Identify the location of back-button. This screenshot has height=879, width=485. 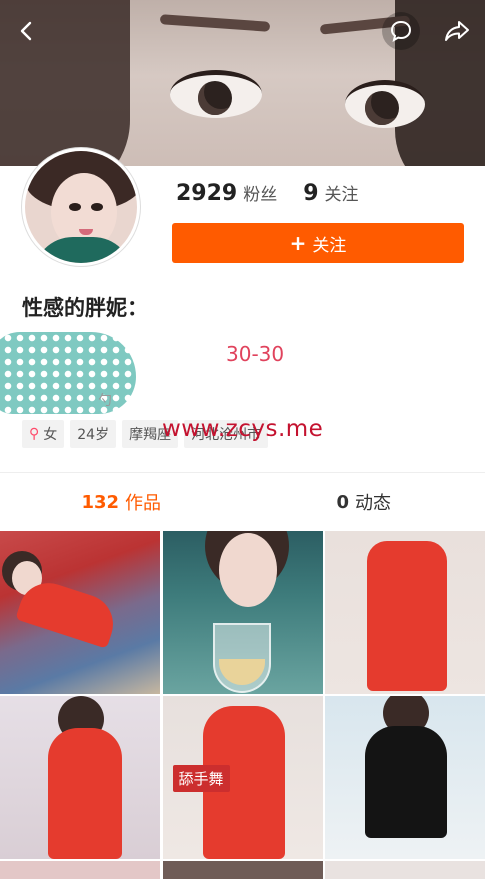
(27, 31).